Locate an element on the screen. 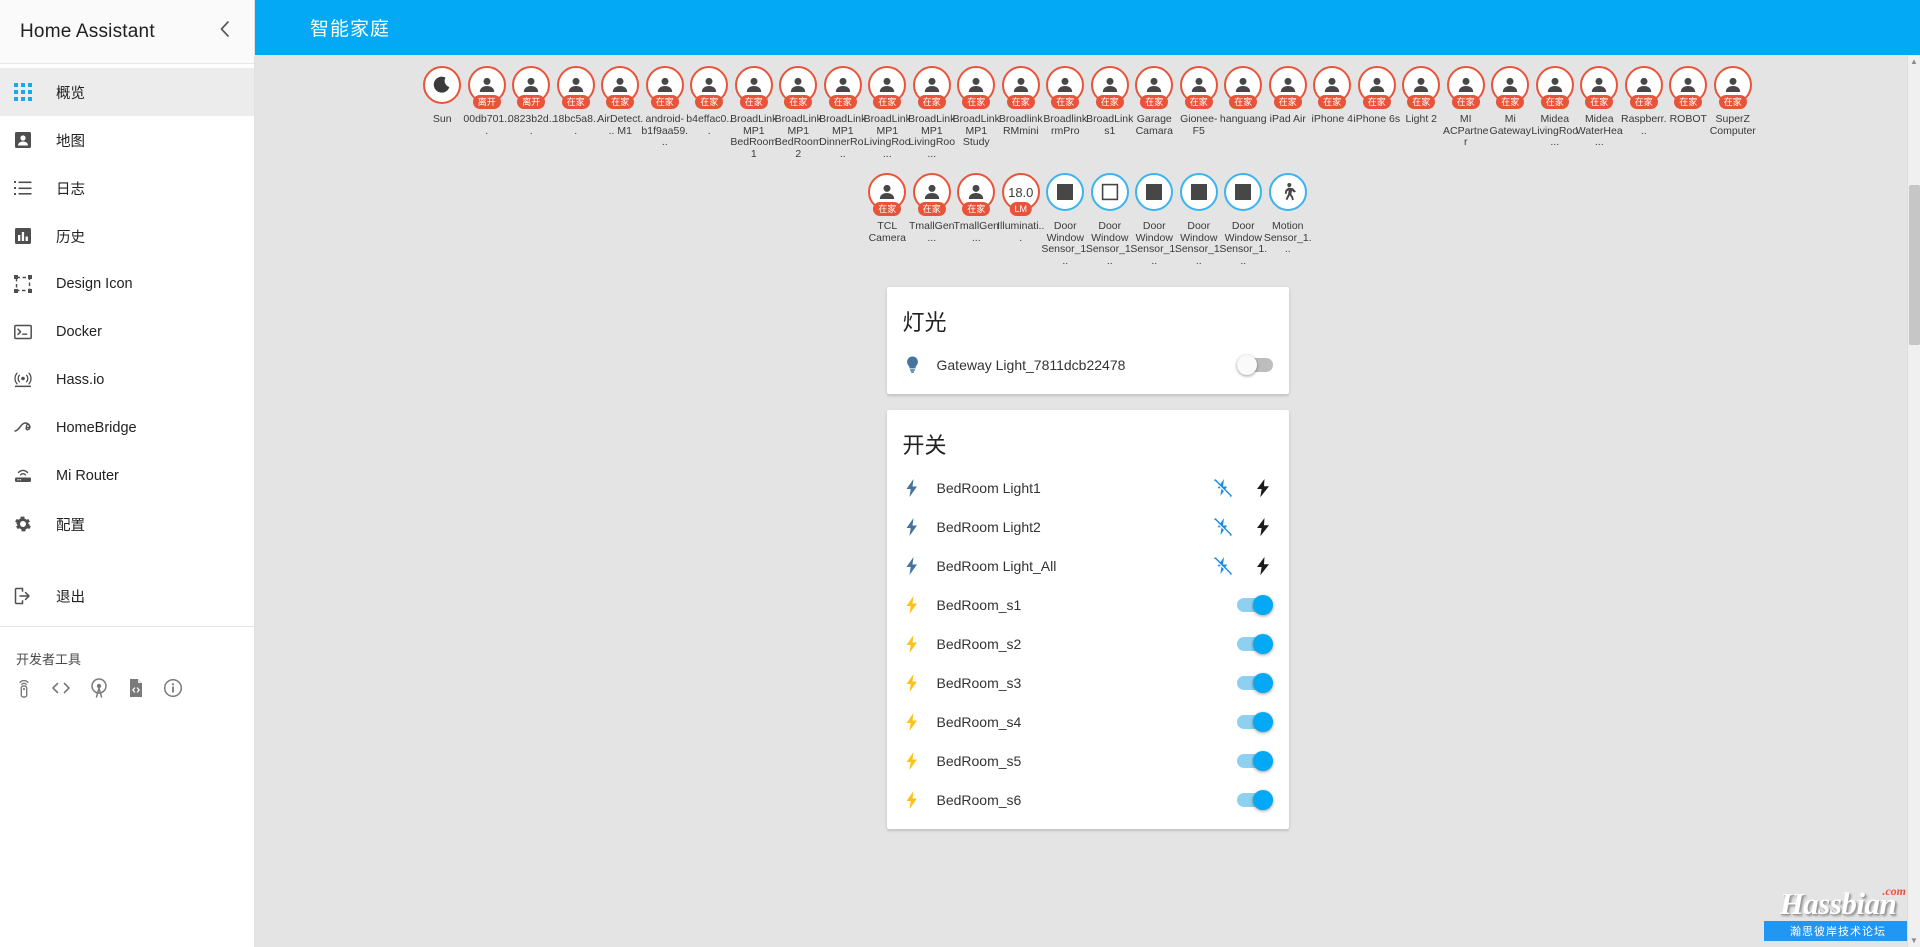 The width and height of the screenshot is (1920, 947). entity-controls is located at coordinates (1243, 488).